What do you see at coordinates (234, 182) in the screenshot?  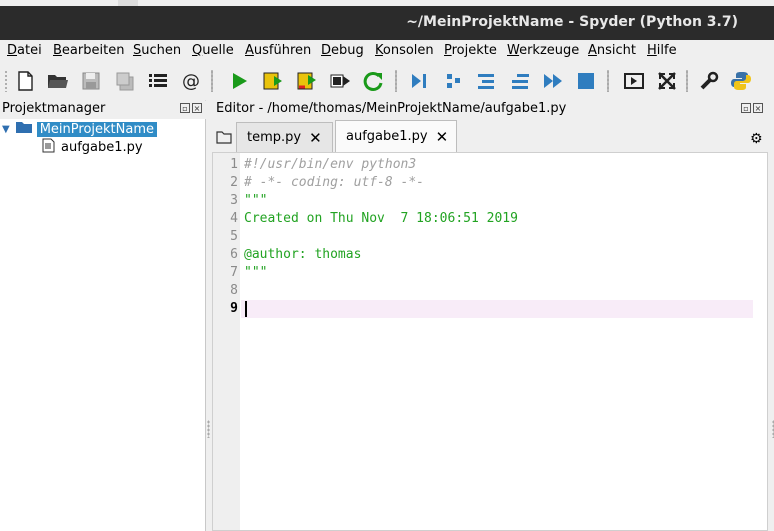 I see `line-number: 2` at bounding box center [234, 182].